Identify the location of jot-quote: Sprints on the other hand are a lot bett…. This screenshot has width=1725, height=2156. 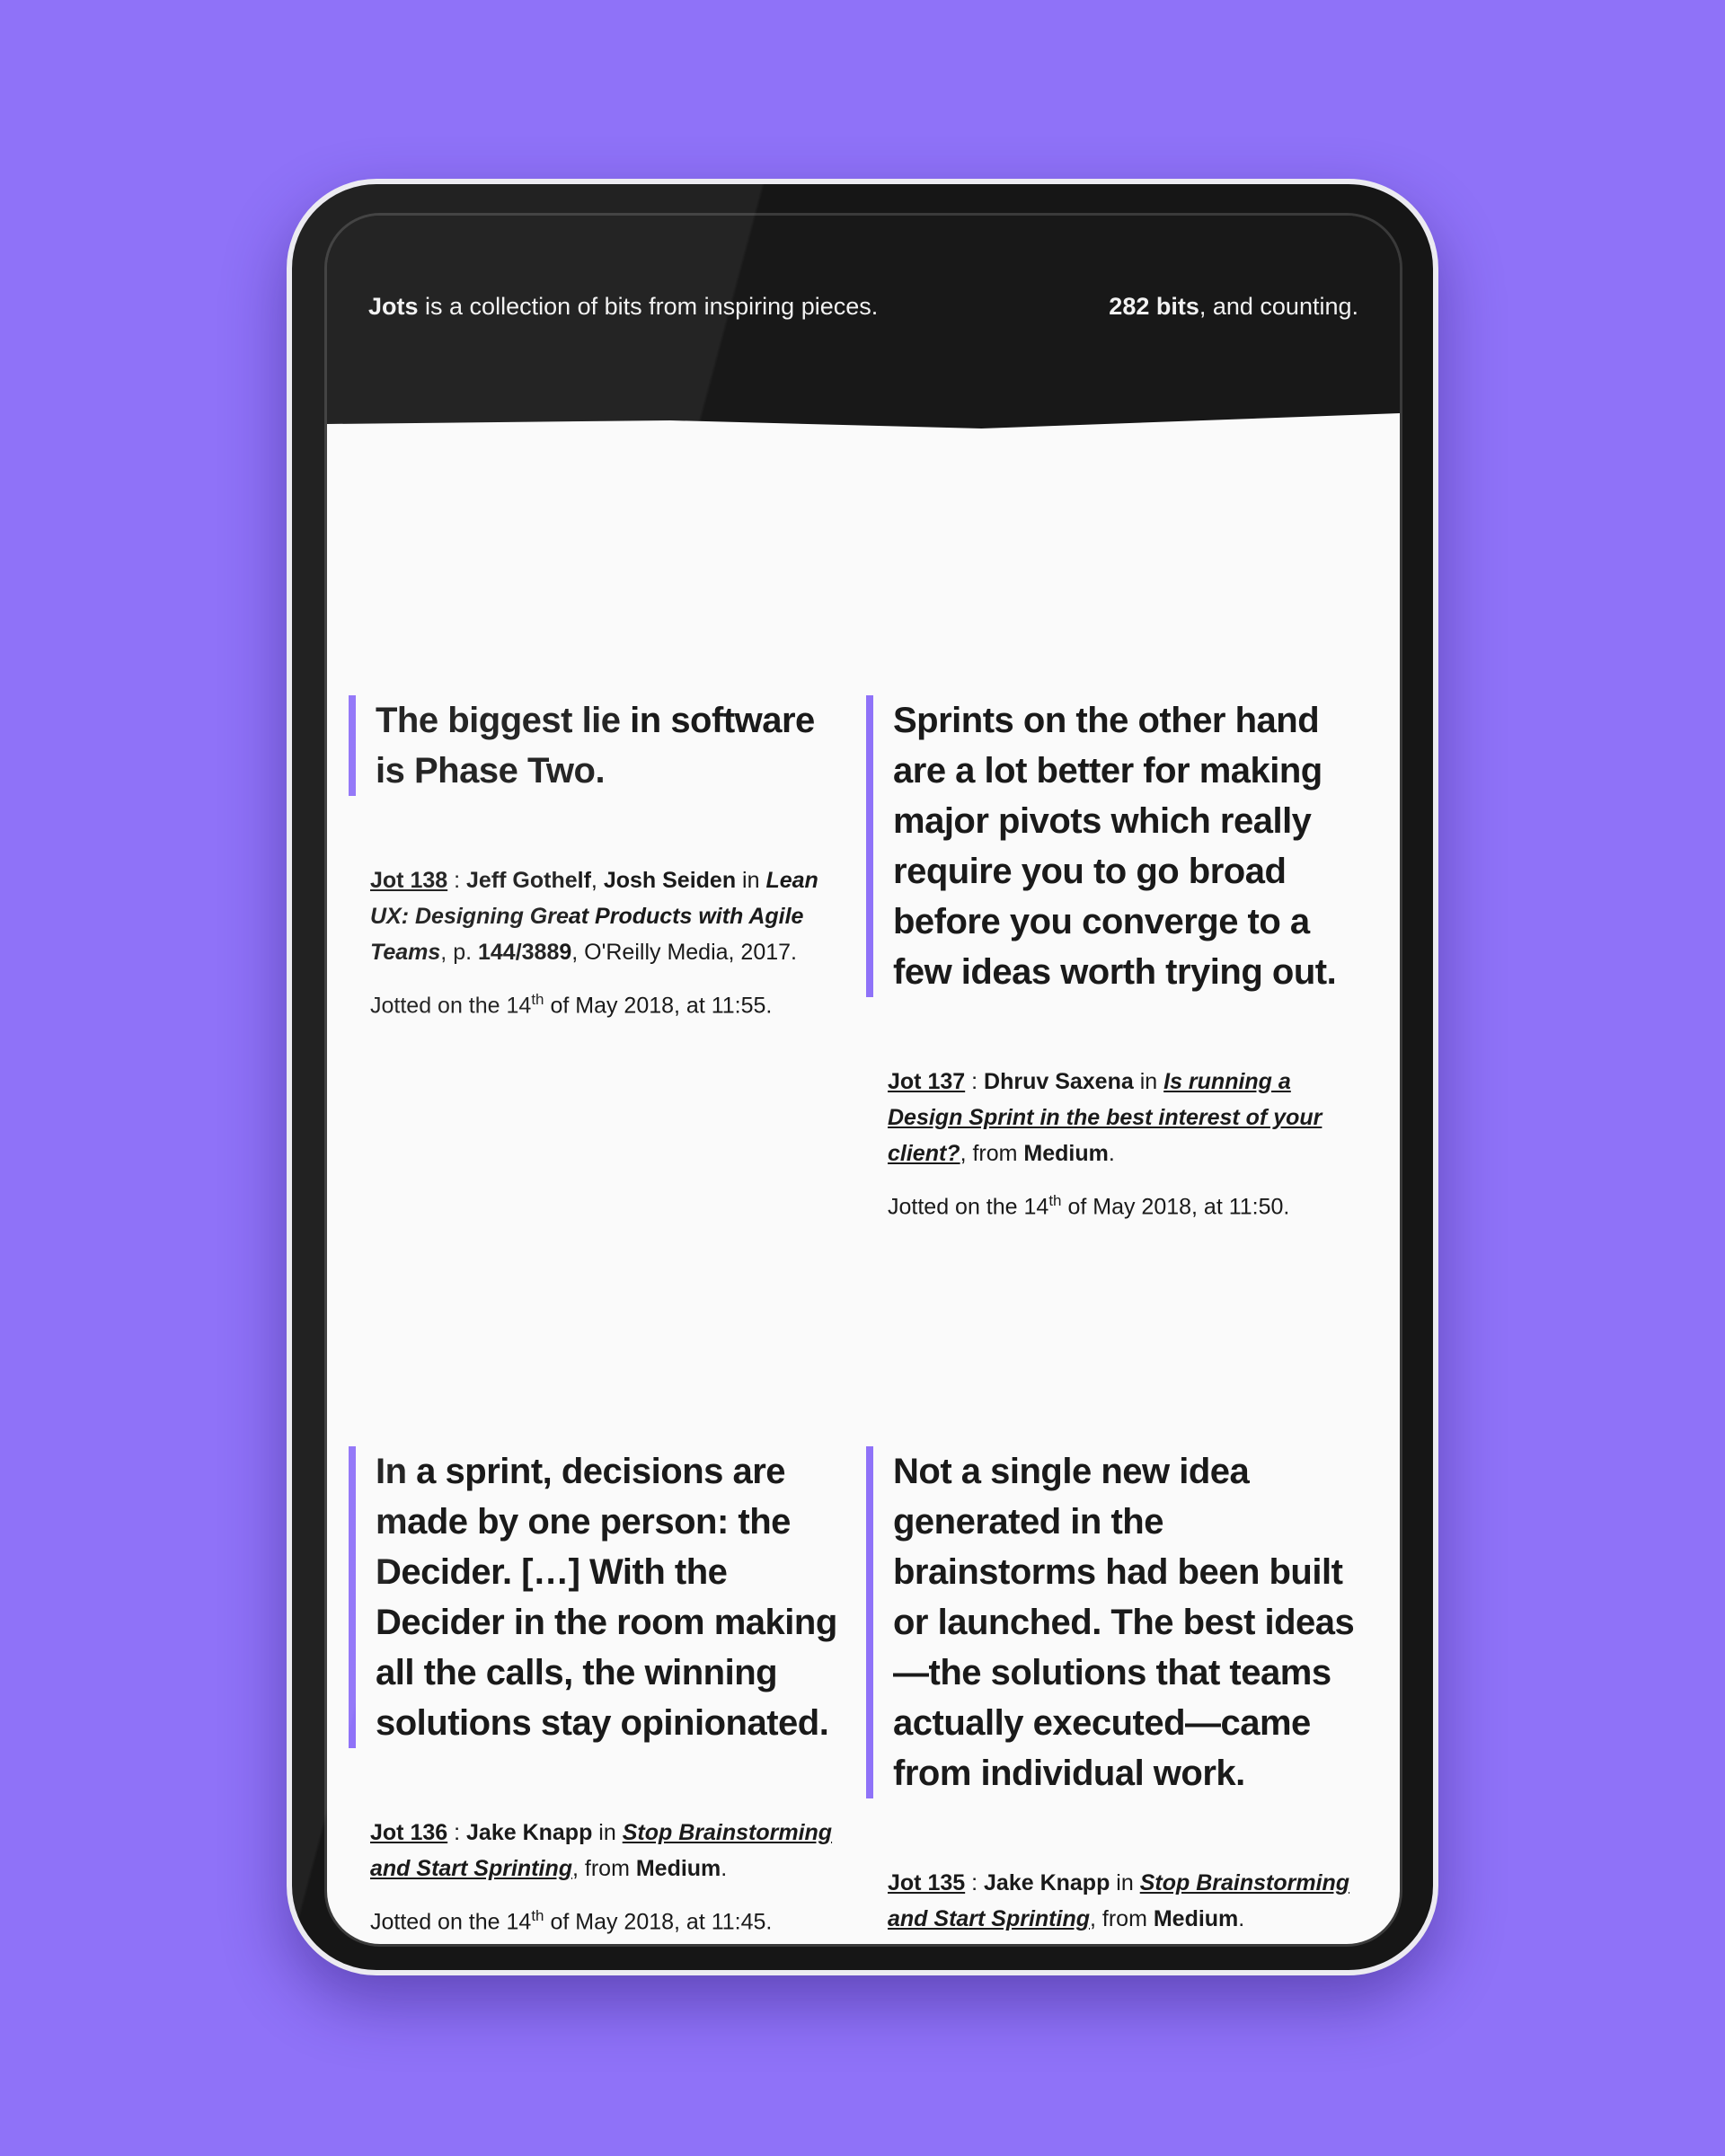
(1117, 846).